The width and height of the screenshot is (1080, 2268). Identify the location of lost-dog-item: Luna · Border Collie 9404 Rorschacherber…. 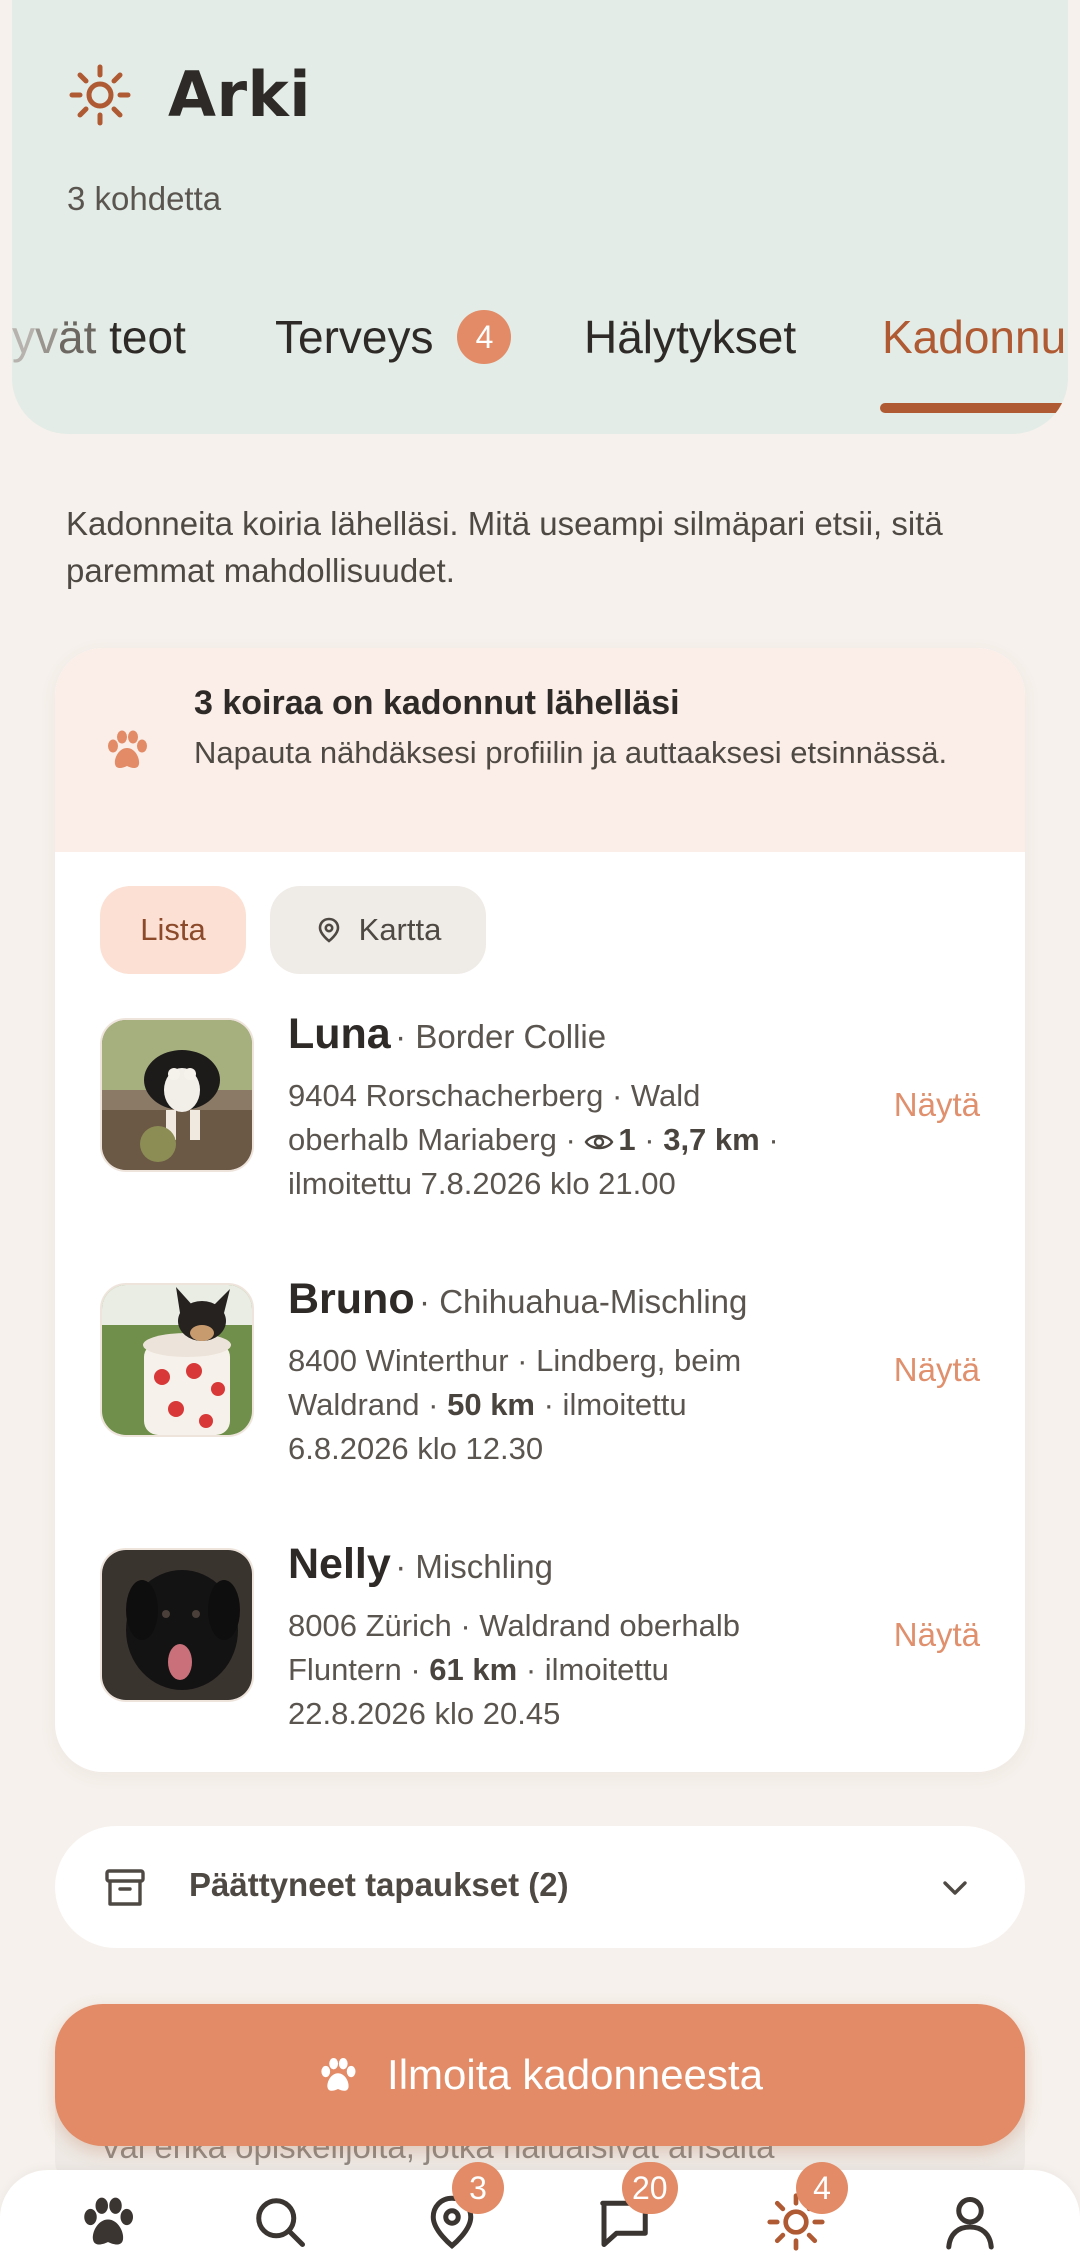
(540, 1126).